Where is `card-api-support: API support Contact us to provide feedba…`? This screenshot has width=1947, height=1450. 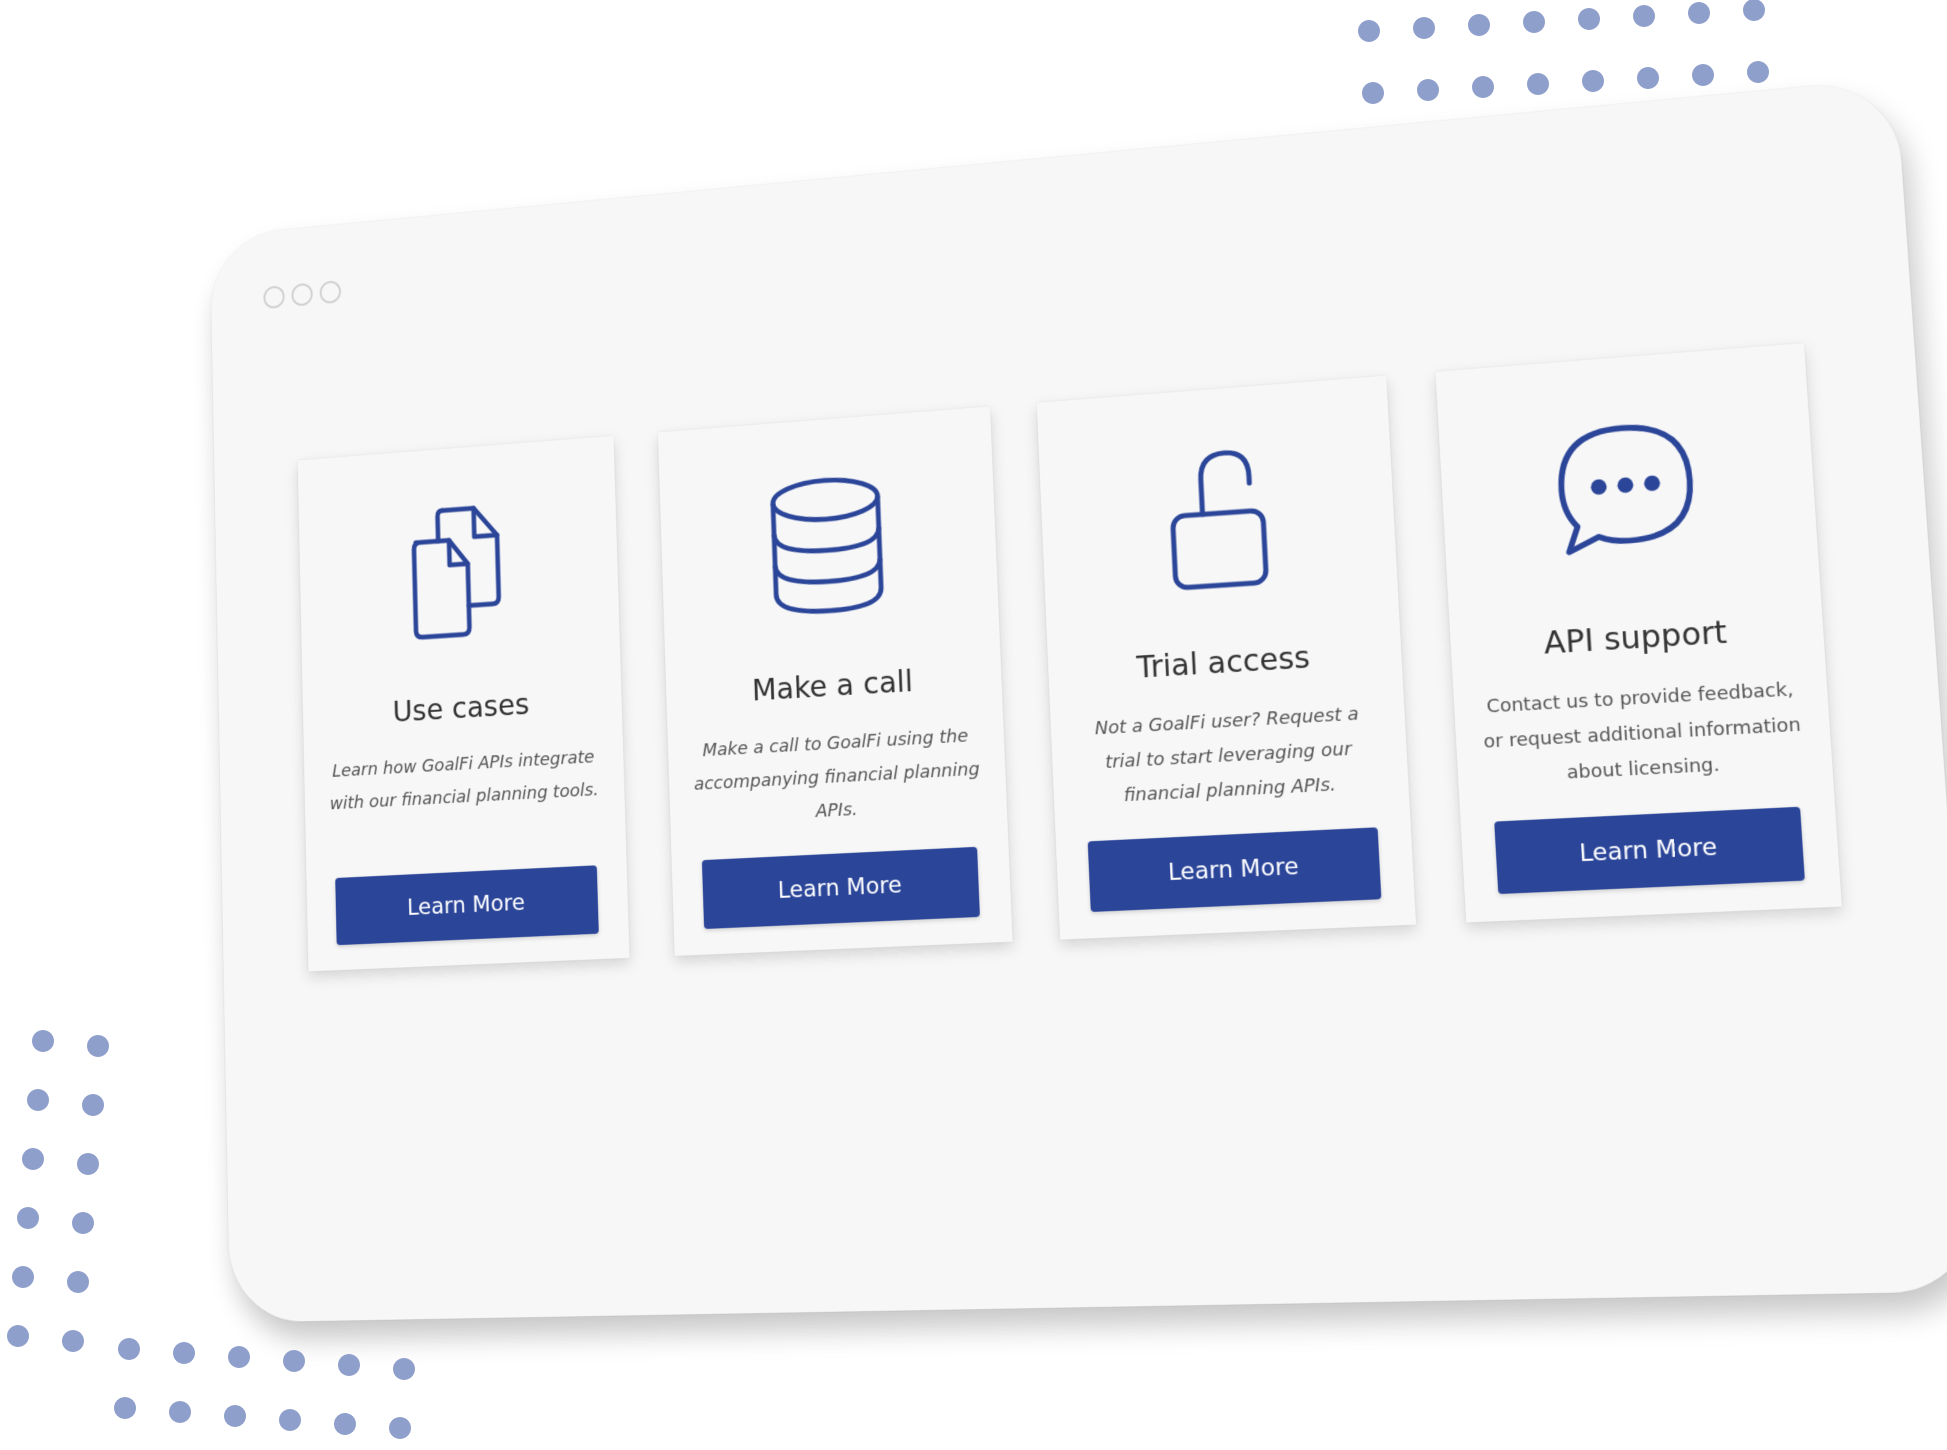 card-api-support: API support Contact us to provide feedba… is located at coordinates (1638, 633).